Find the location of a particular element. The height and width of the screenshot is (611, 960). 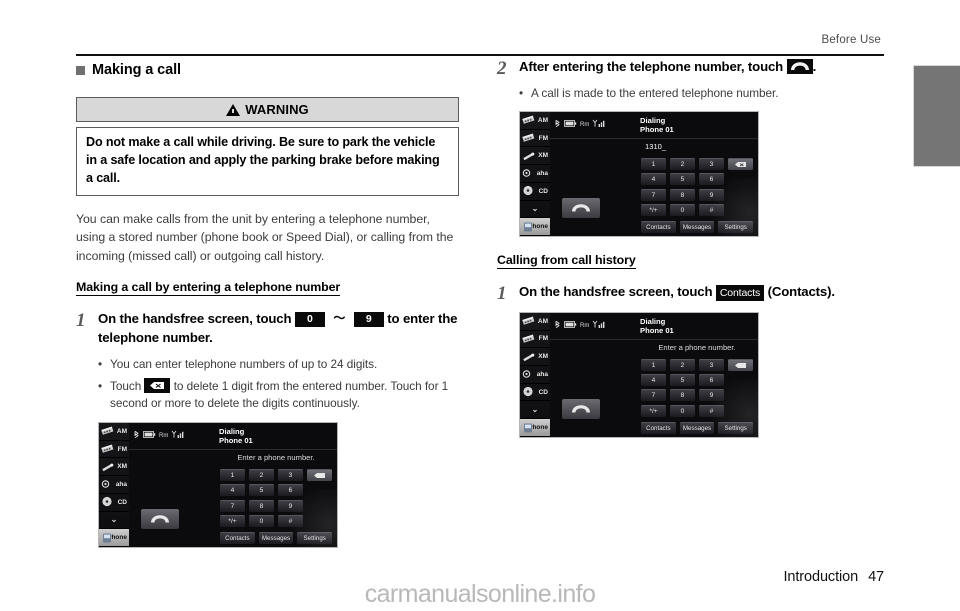

disc-icon is located at coordinates (108, 502).